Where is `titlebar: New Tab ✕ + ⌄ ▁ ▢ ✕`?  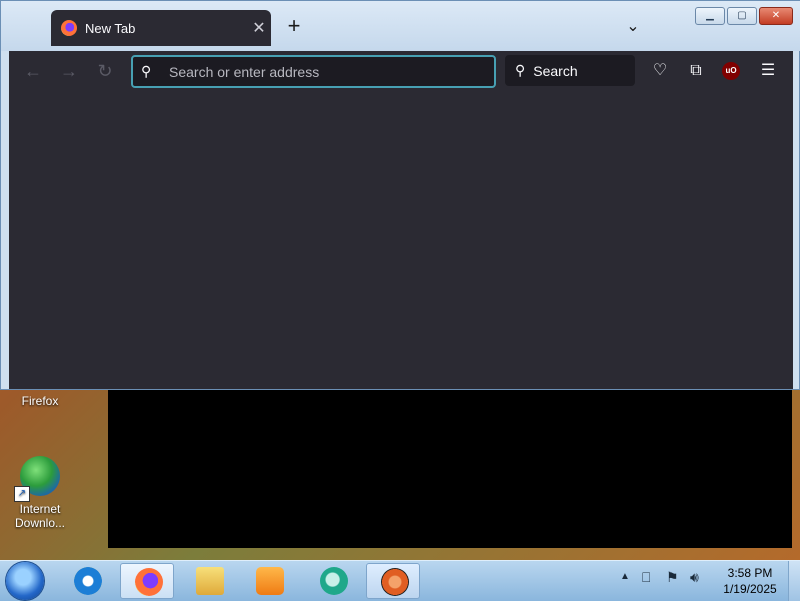
titlebar: New Tab ✕ + ⌄ ▁ ▢ ✕ is located at coordinates (400, 26).